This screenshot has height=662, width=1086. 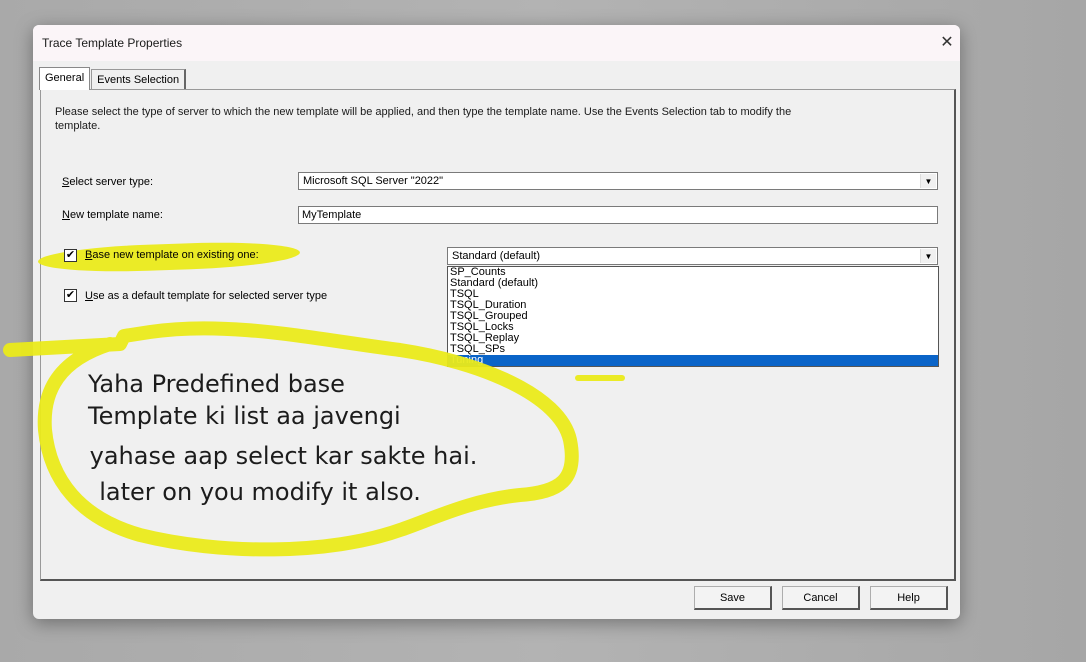 I want to click on annotation-line-2: Template ki list aa javengi, so click(x=244, y=416).